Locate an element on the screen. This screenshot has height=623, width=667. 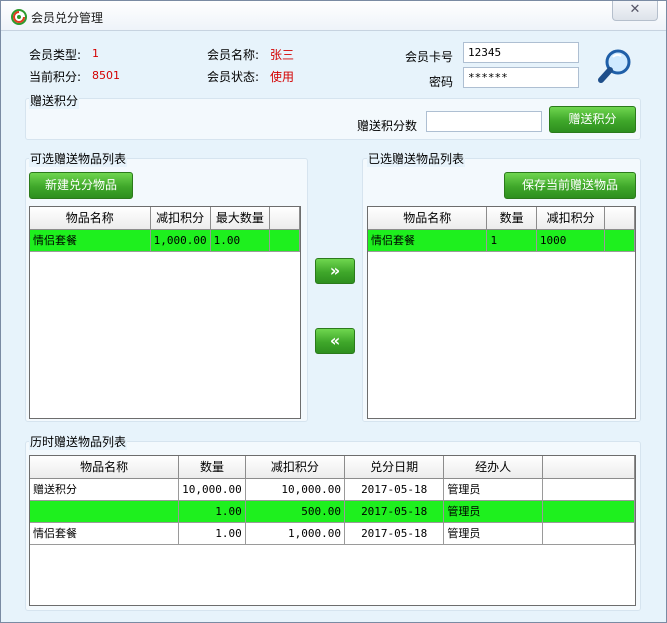
table-header: 物品名称 数量 减扣积分 兑分日期 经办人 is located at coordinates (332, 467).